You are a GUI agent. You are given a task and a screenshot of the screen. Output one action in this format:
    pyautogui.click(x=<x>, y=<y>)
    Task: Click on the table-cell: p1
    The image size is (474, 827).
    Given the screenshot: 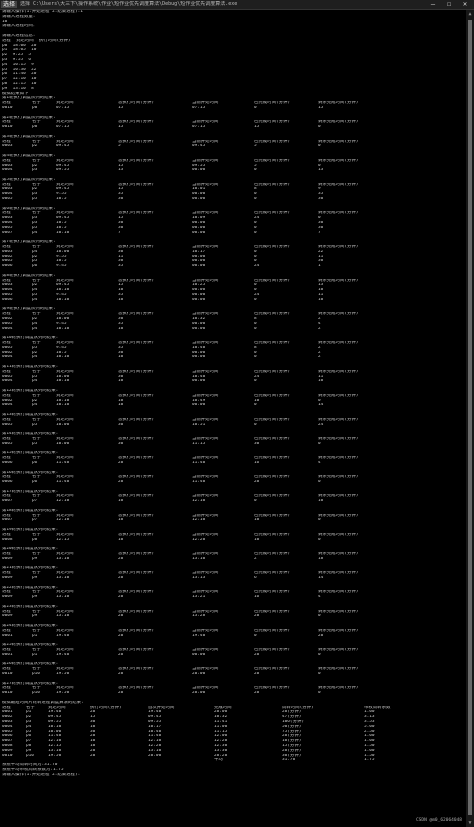 What is the action you would take?
    pyautogui.click(x=35, y=635)
    